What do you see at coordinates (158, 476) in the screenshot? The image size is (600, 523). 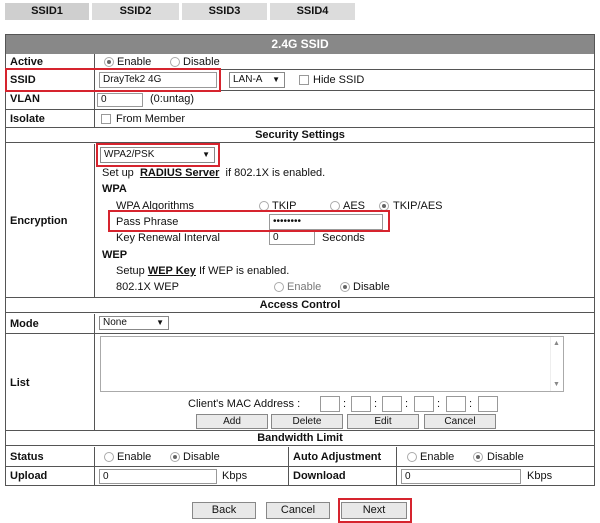 I see `upload-input: 0` at bounding box center [158, 476].